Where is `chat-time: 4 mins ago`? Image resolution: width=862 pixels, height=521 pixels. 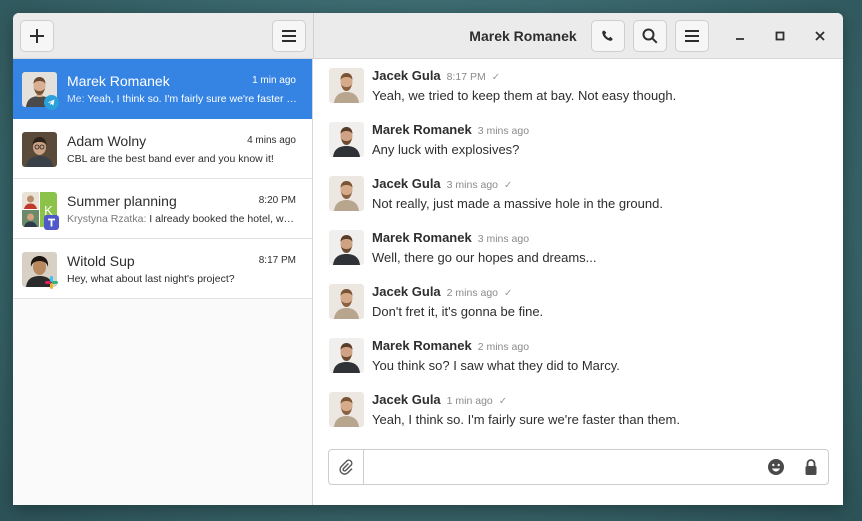 chat-time: 4 mins ago is located at coordinates (271, 140).